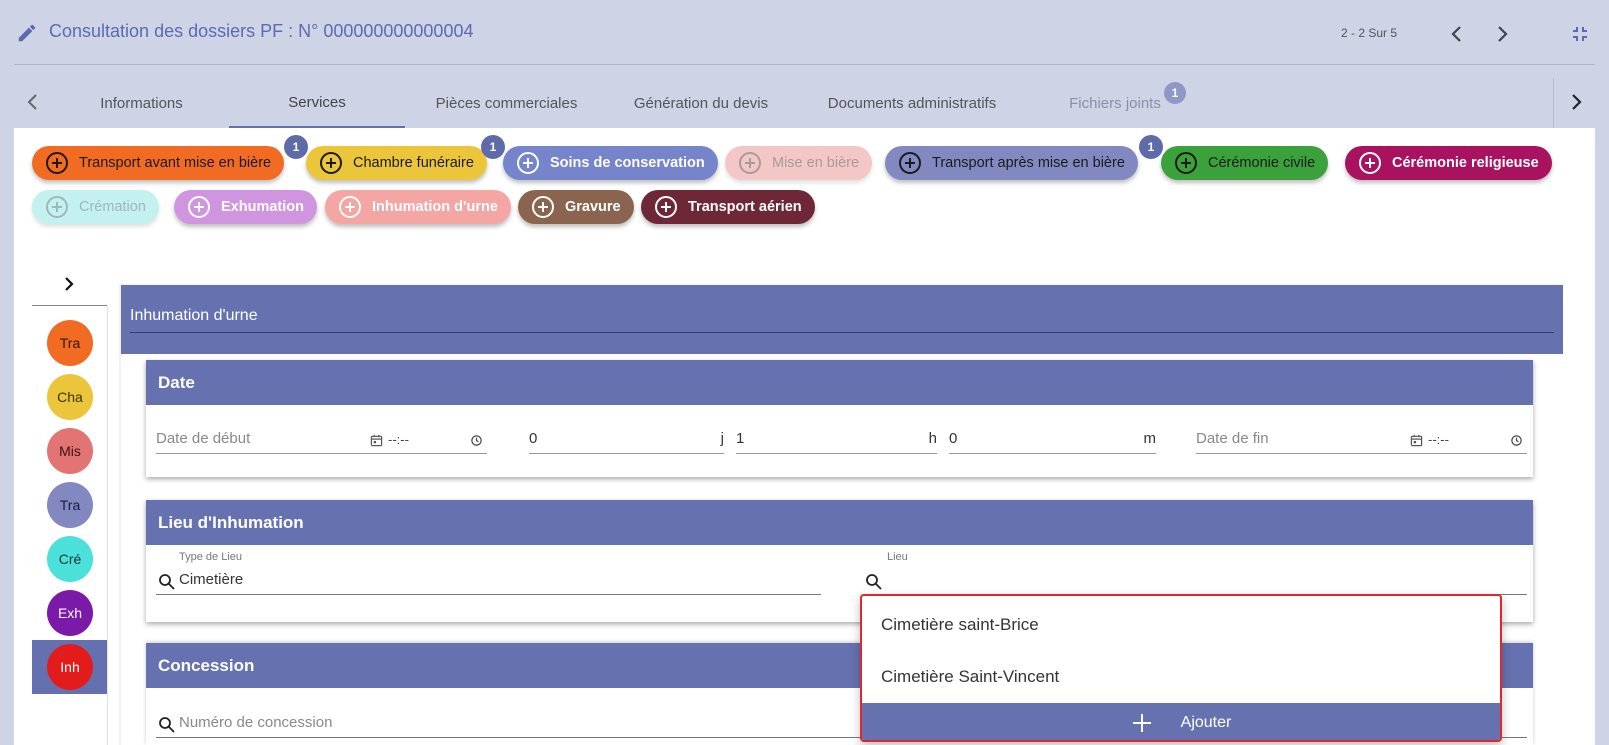 This screenshot has height=745, width=1609. Describe the element at coordinates (317, 103) in the screenshot. I see `tab-services: Services` at that location.